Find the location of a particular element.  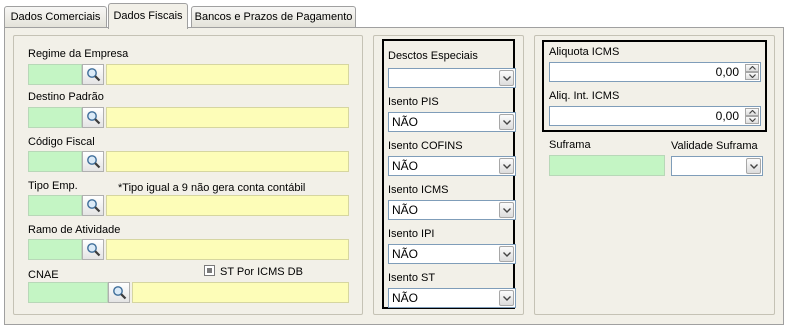

aliq-int-icms-input: 0,00 is located at coordinates (655, 116).